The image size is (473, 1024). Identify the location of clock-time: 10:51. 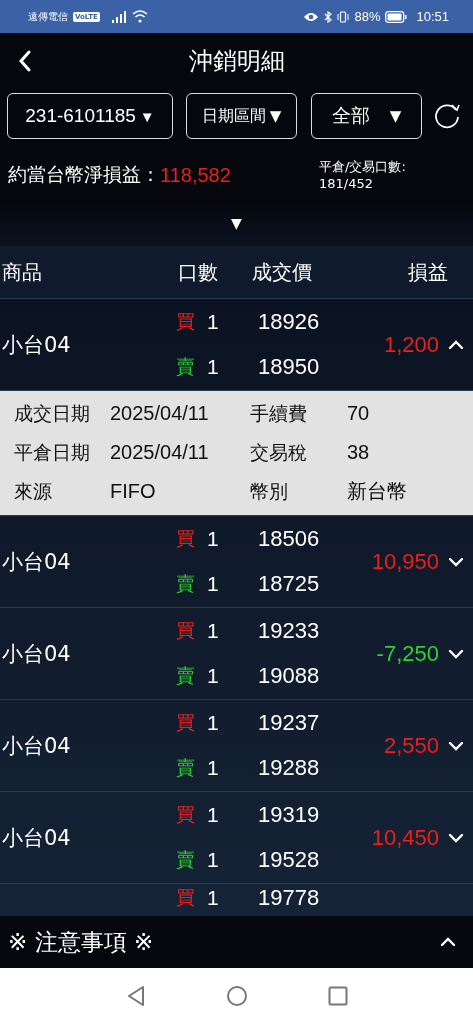
(432, 16).